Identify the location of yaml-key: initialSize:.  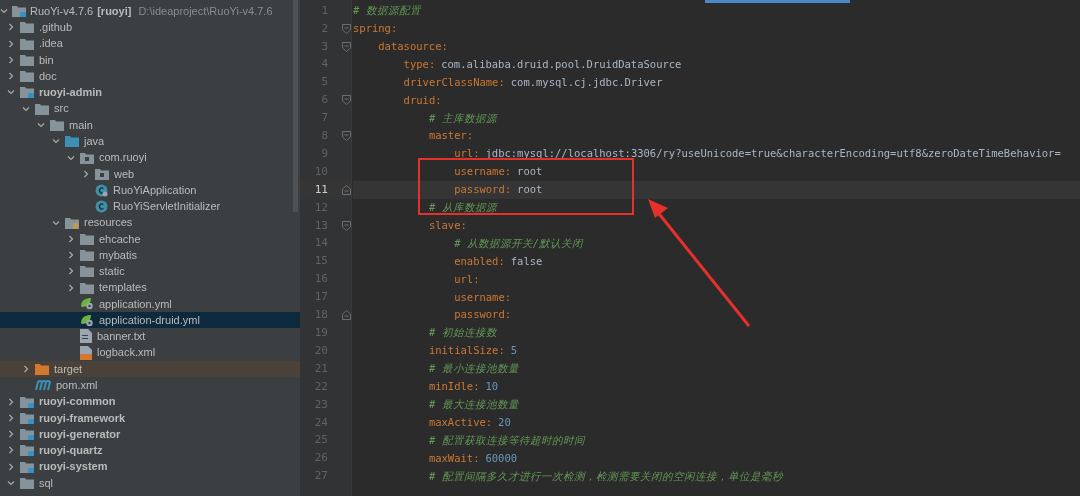
(466, 351).